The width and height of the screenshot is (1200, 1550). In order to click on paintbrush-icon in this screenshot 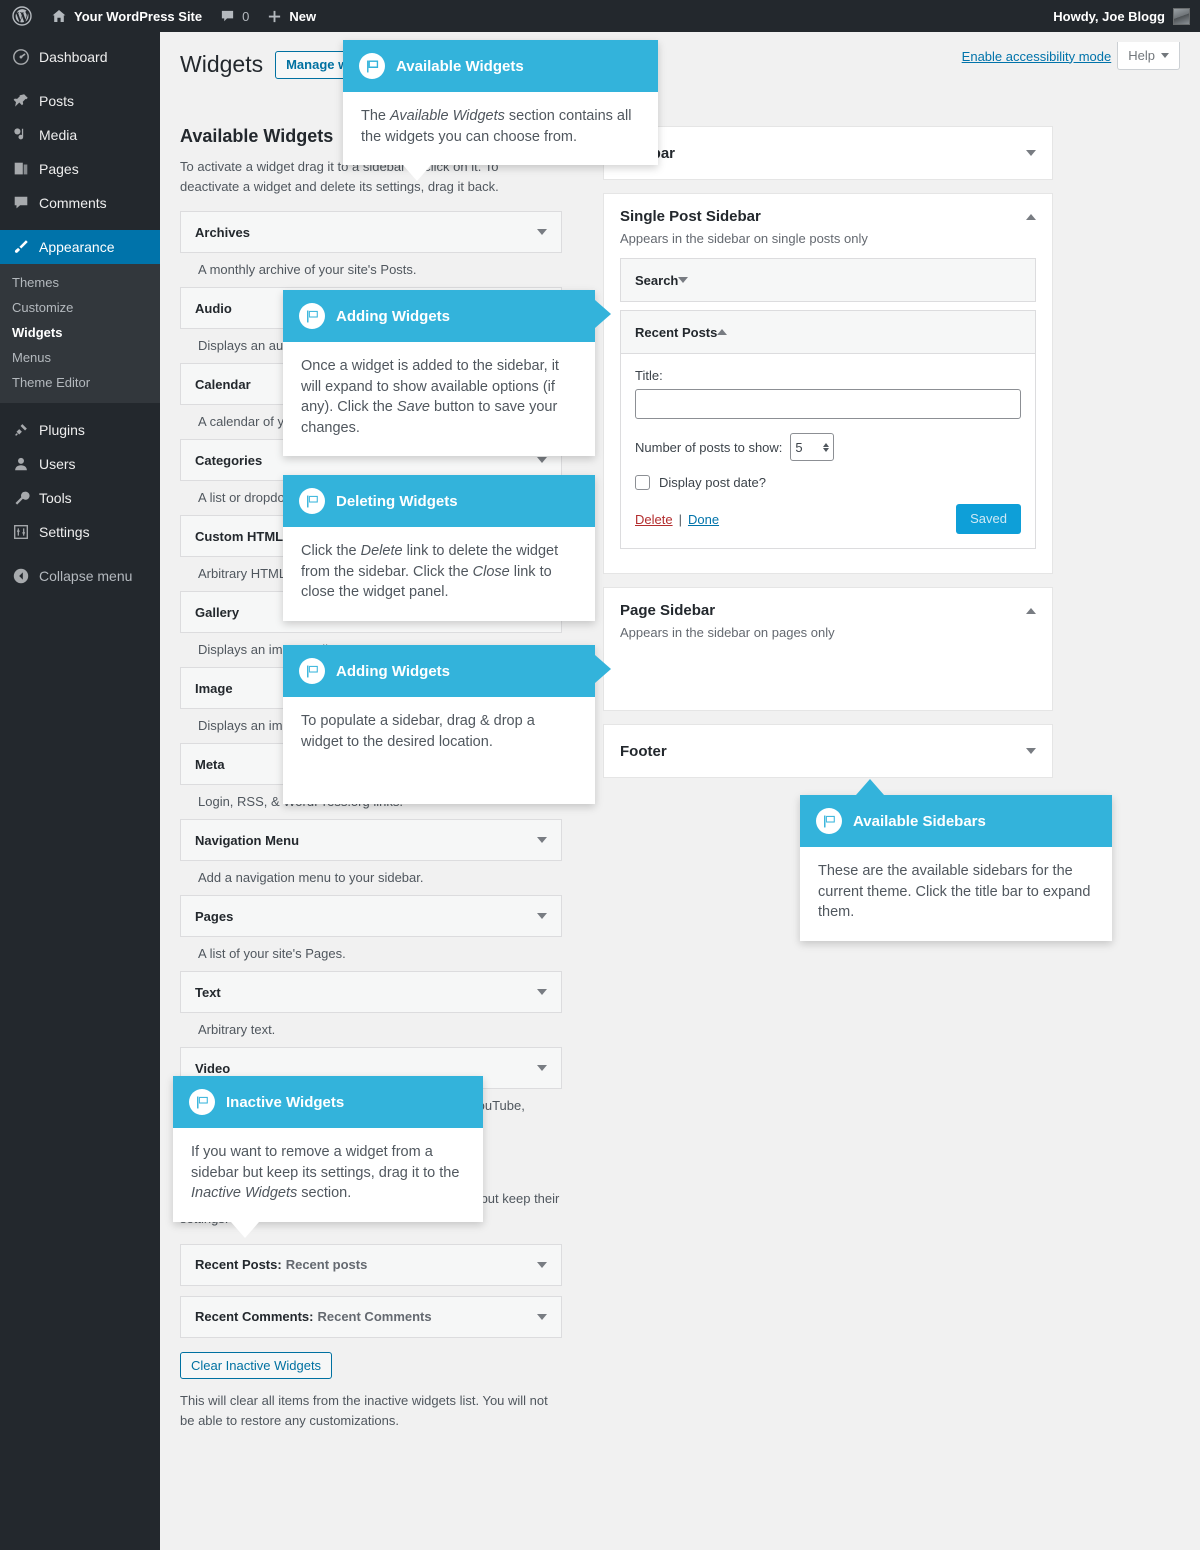, I will do `click(21, 247)`.